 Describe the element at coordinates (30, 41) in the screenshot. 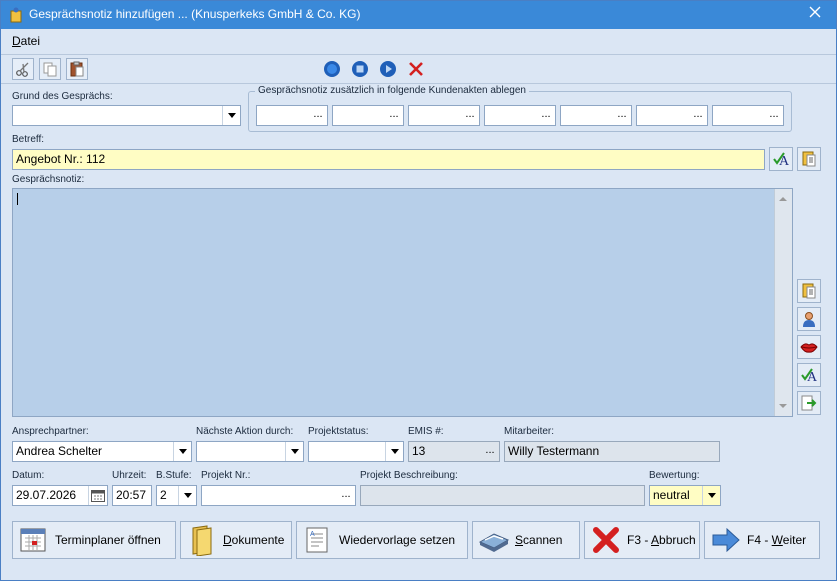

I see `menu-datei-label: atei` at that location.